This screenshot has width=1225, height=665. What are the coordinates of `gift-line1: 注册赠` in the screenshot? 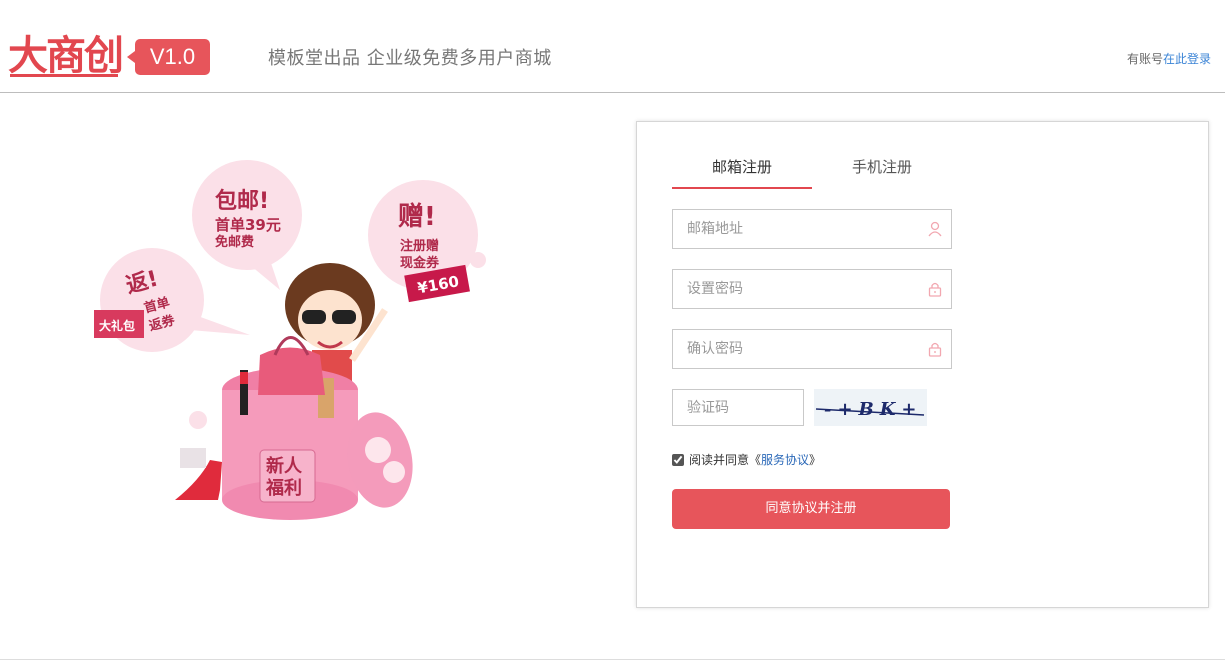 It's located at (419, 246).